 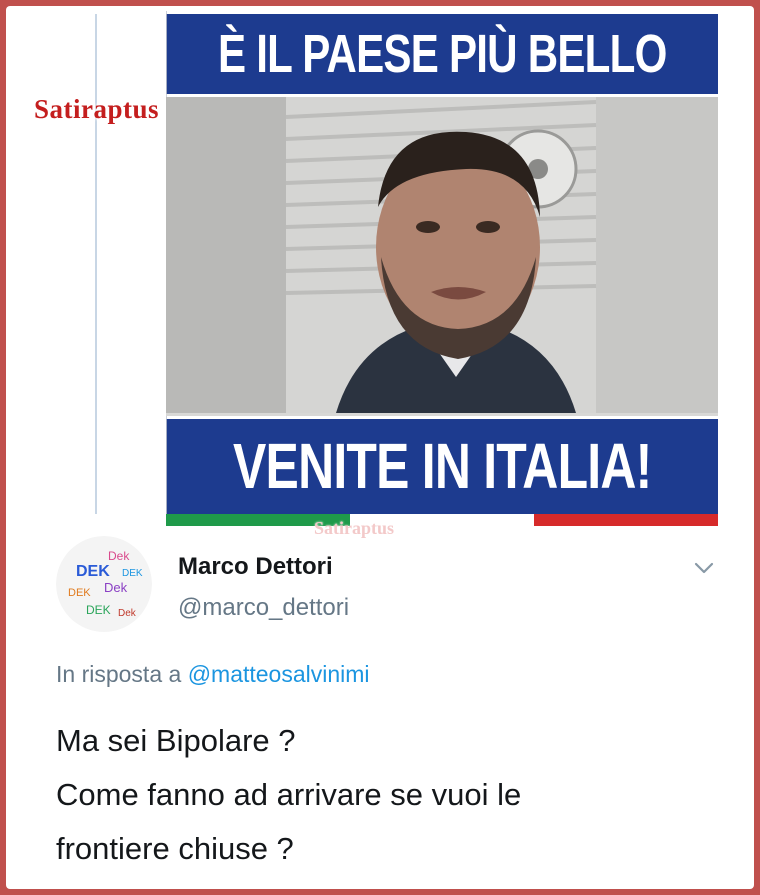 I want to click on italian-flag-stripe, so click(x=442, y=520).